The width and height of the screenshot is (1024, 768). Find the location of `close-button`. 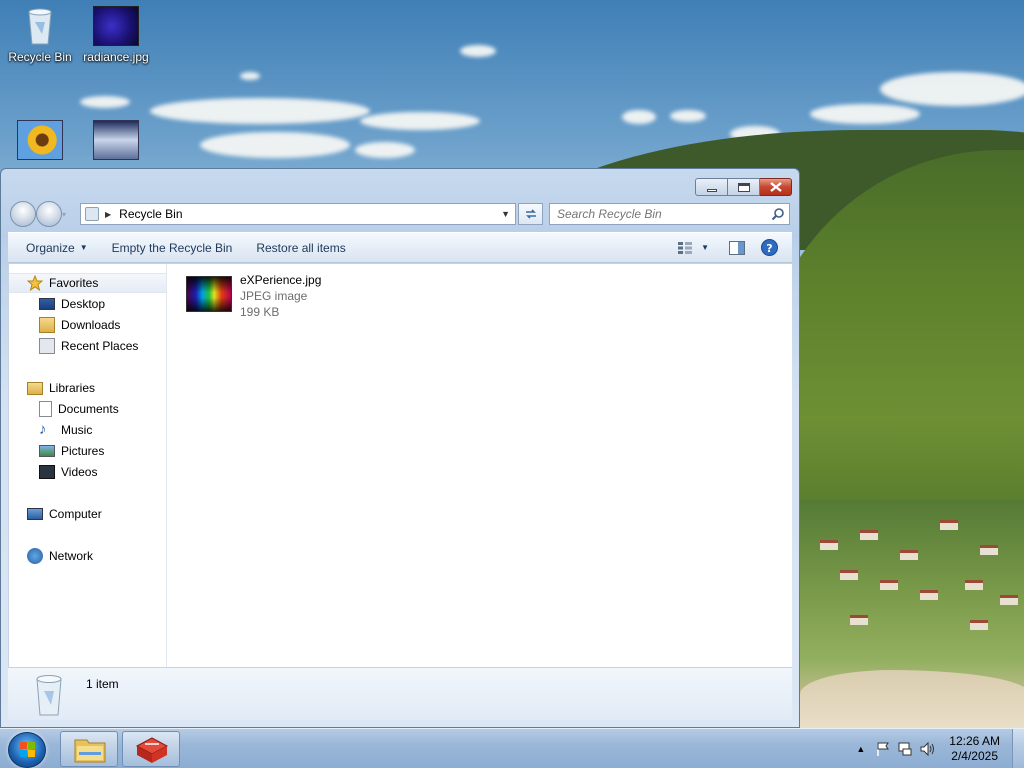

close-button is located at coordinates (776, 187).